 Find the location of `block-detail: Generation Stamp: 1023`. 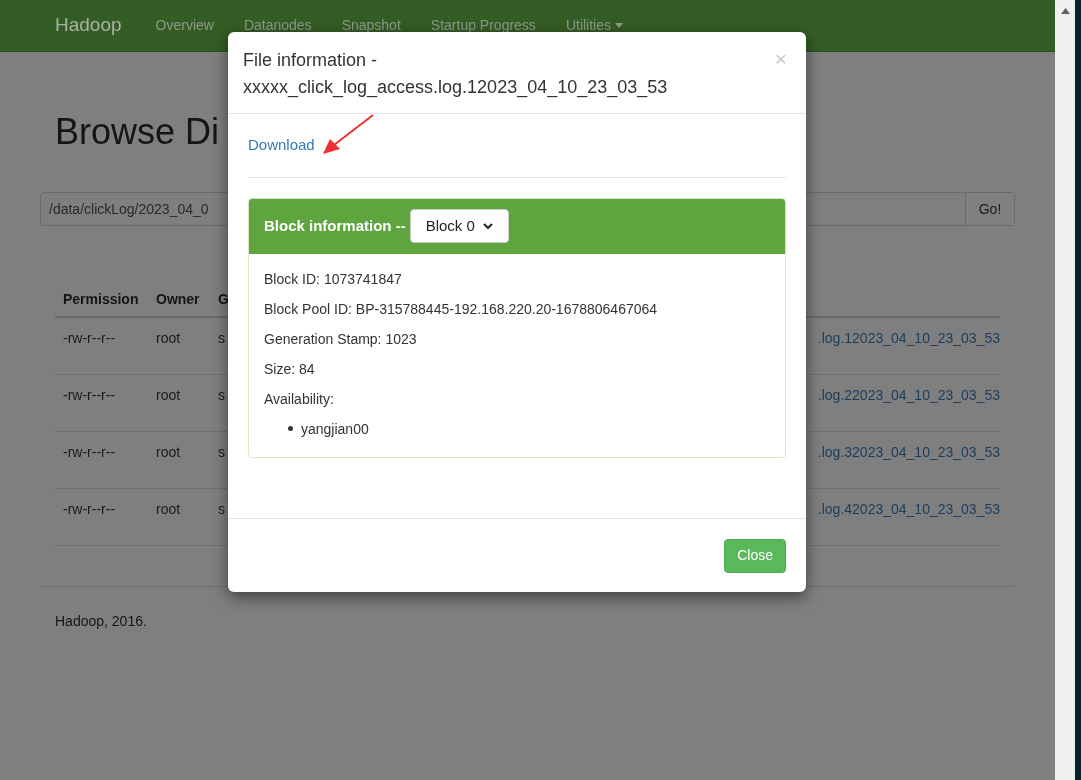

block-detail: Generation Stamp: 1023 is located at coordinates (341, 339).